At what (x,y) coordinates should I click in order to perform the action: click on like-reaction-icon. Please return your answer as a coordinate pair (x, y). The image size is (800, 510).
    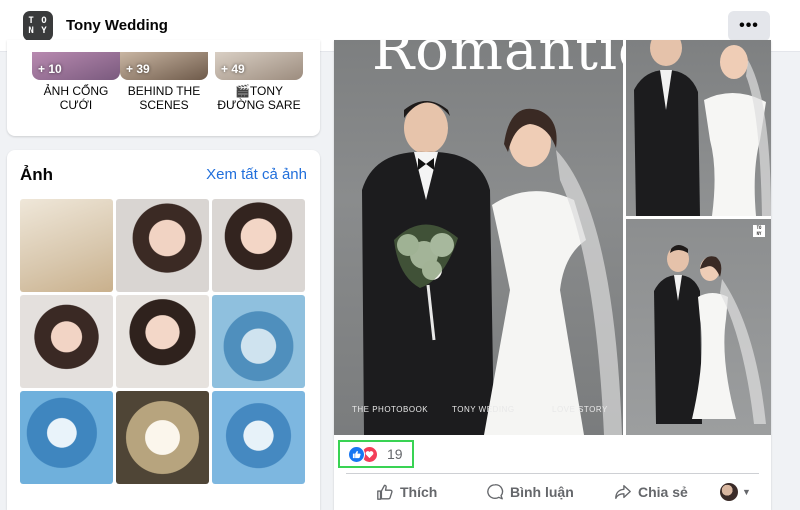
    Looking at the image, I should click on (356, 454).